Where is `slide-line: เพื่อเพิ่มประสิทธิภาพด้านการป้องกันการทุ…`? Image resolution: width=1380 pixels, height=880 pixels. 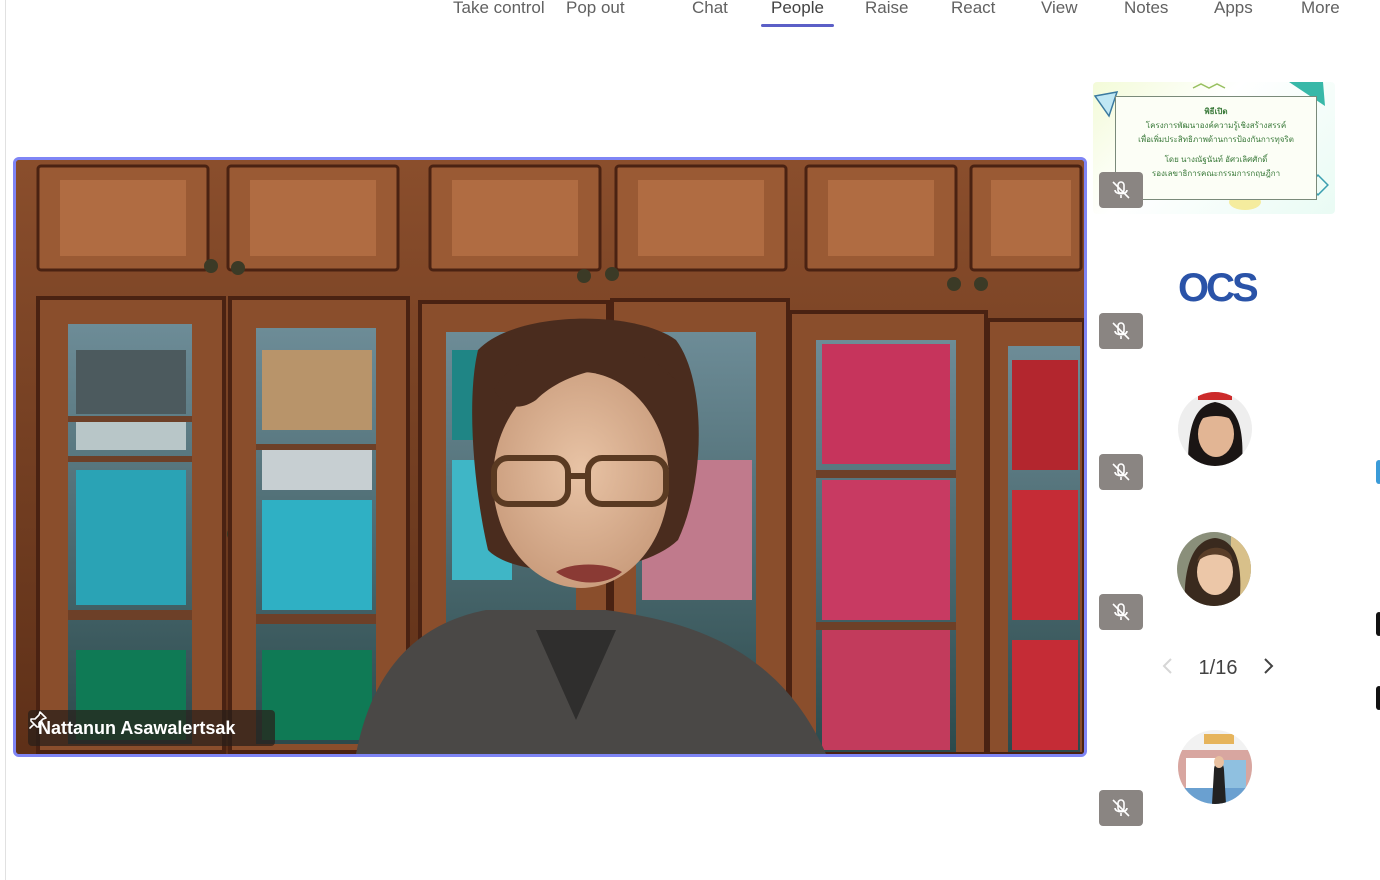 slide-line: เพื่อเพิ่มประสิทธิภาพด้านการป้องกันการทุ… is located at coordinates (1216, 139).